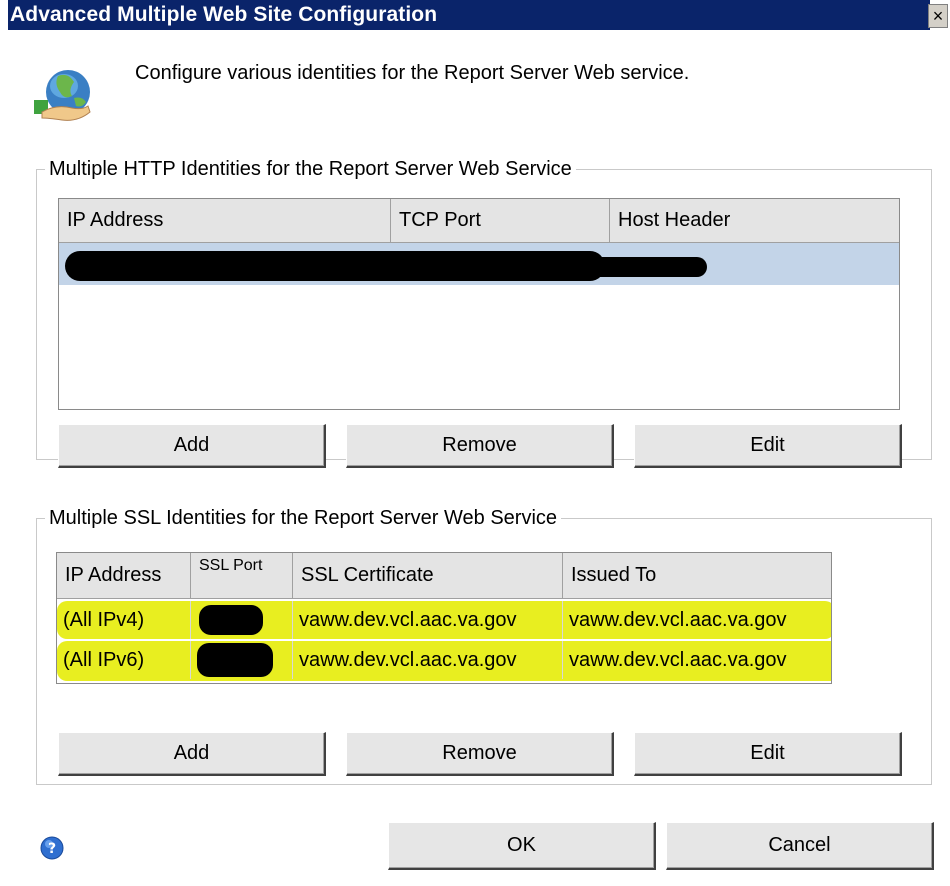 The width and height of the screenshot is (950, 886). Describe the element at coordinates (124, 660) in the screenshot. I see `ssl-row-ip: (All IPv6)` at that location.